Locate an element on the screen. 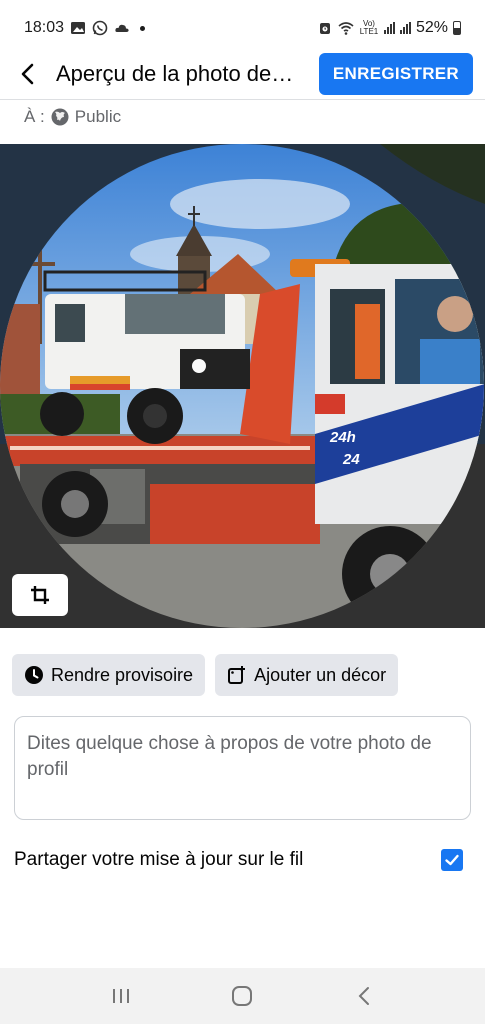 The height and width of the screenshot is (1024, 485). make-temporary-label: Rendre provisoire is located at coordinates (122, 674).